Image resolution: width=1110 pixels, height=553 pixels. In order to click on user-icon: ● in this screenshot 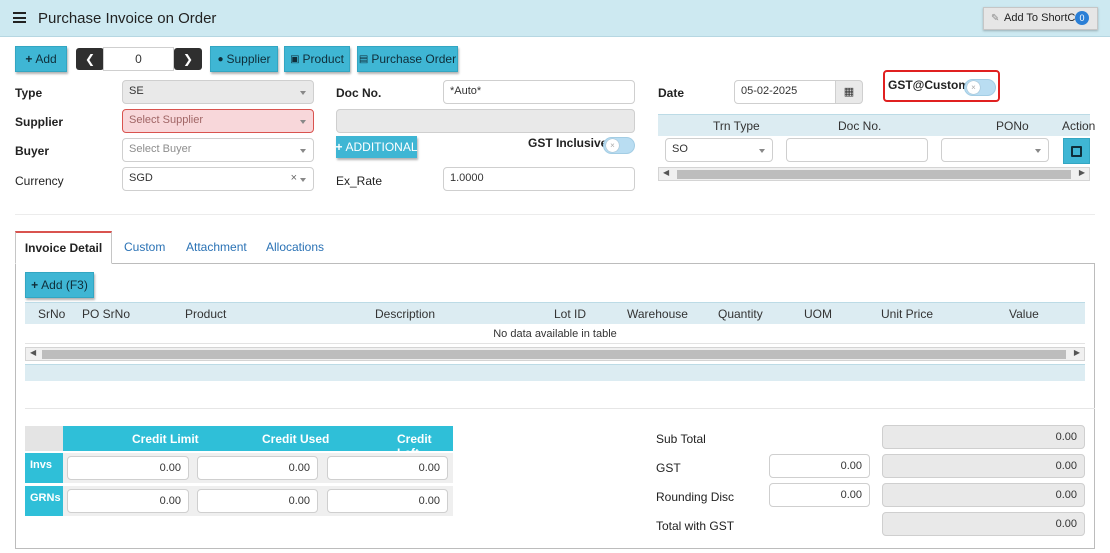, I will do `click(220, 59)`.